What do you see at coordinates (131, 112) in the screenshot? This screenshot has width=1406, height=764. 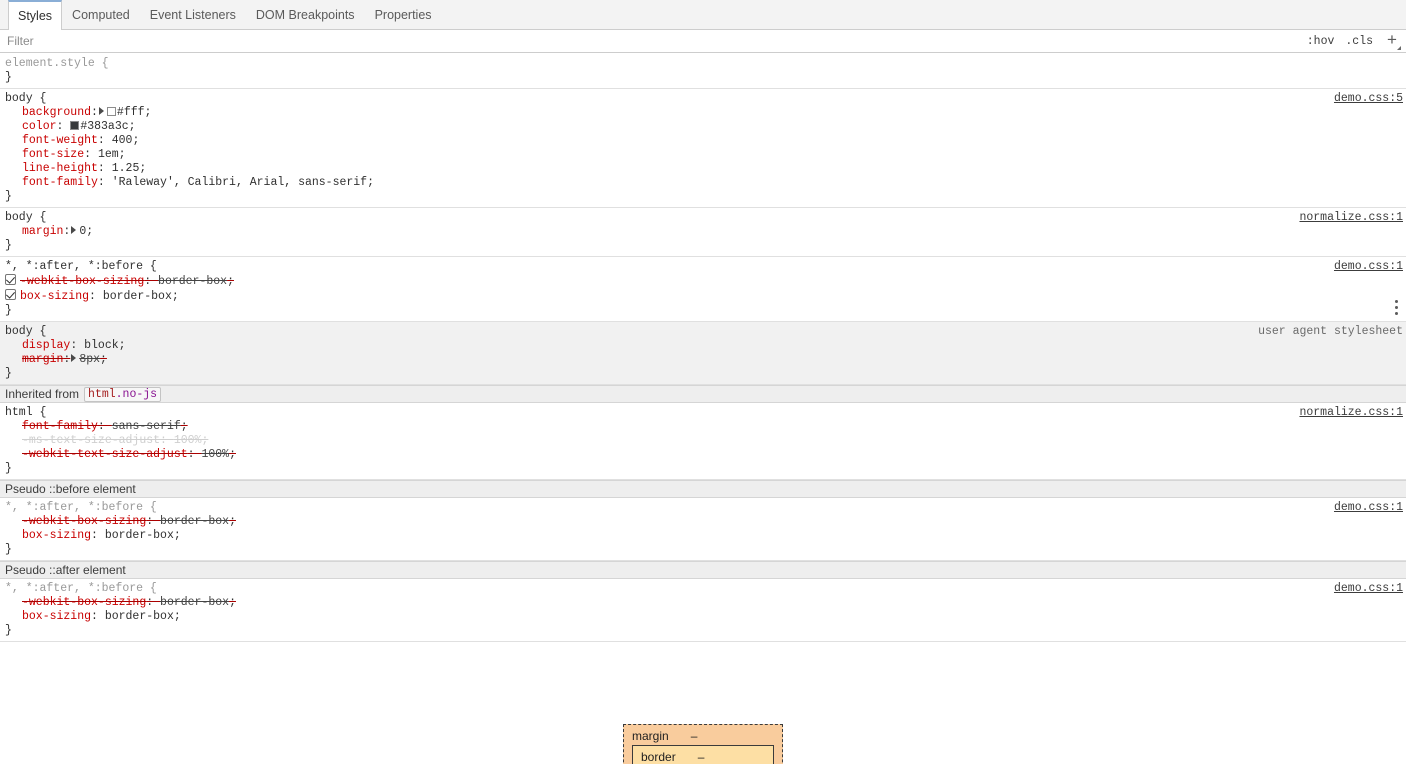 I see `css-property-value: #fff` at bounding box center [131, 112].